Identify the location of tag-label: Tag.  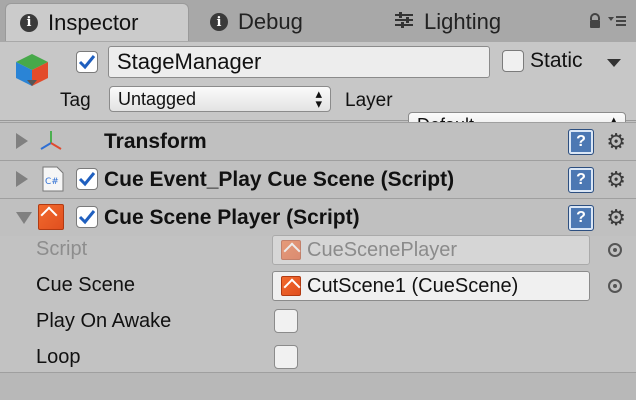
(75, 100).